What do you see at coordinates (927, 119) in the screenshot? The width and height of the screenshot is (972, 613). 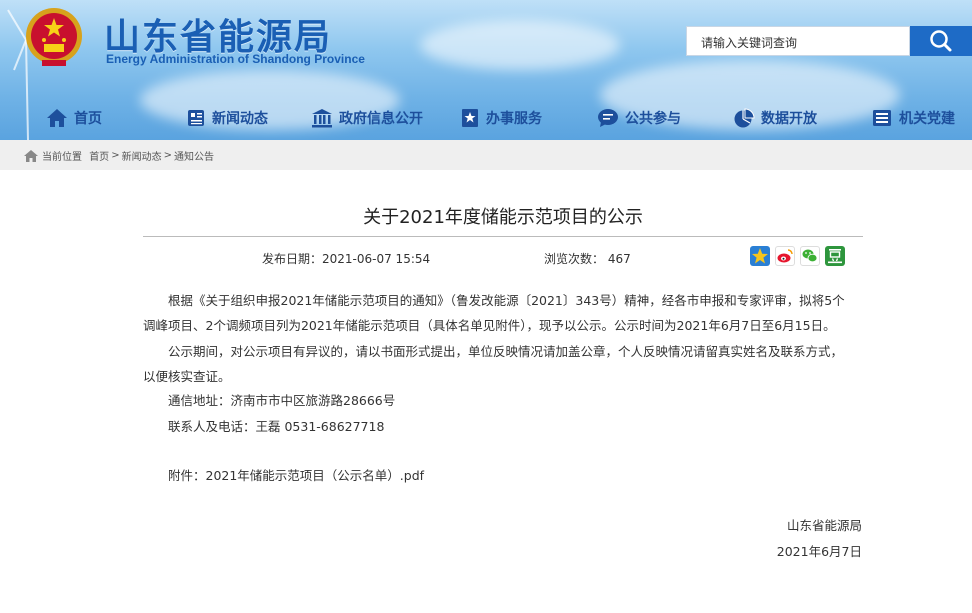 I see `nav-label: 机关党建` at bounding box center [927, 119].